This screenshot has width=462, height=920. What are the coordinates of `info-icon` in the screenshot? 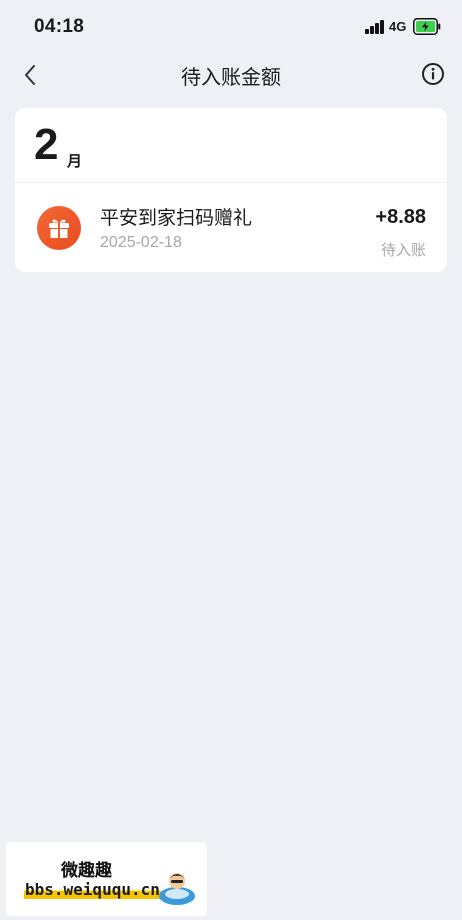 It's located at (433, 74).